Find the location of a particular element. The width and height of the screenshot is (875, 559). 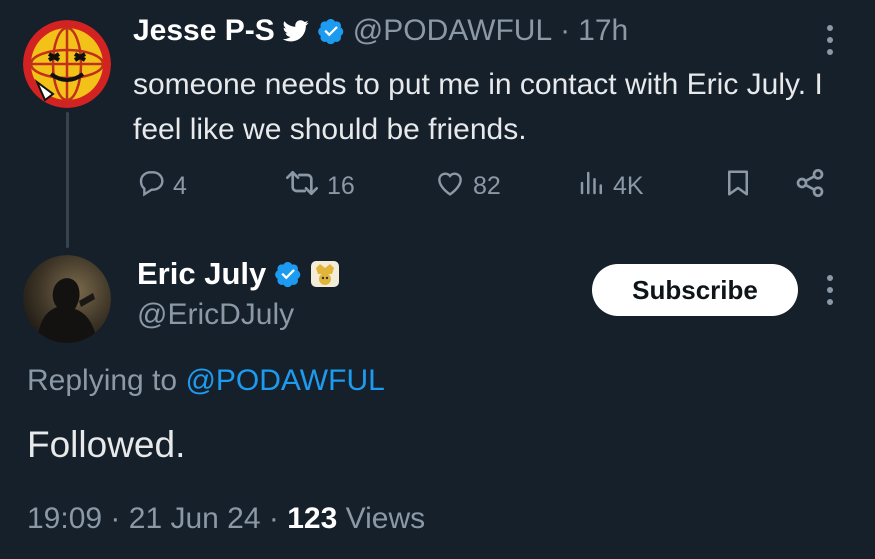

reply-button: 4 is located at coordinates (161, 186).